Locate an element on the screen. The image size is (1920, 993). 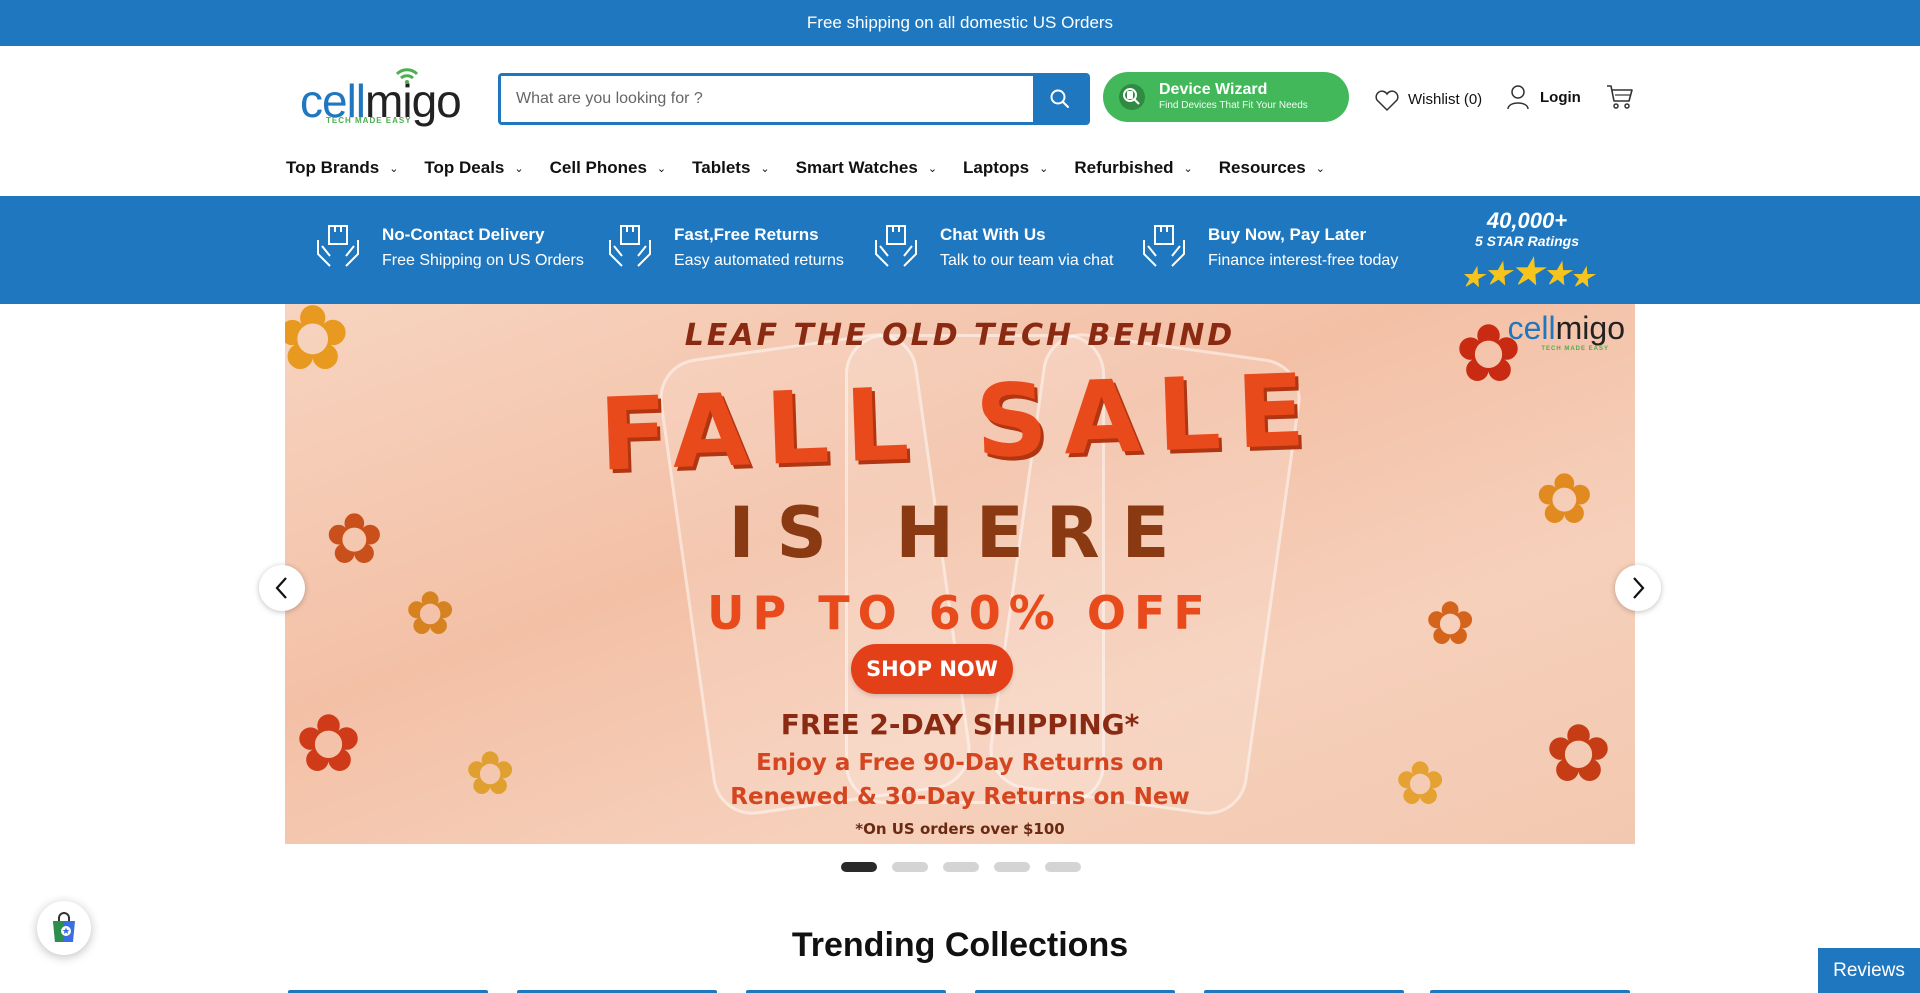
banner-logo-tagline: TECH MADE EASY is located at coordinates (1575, 349).